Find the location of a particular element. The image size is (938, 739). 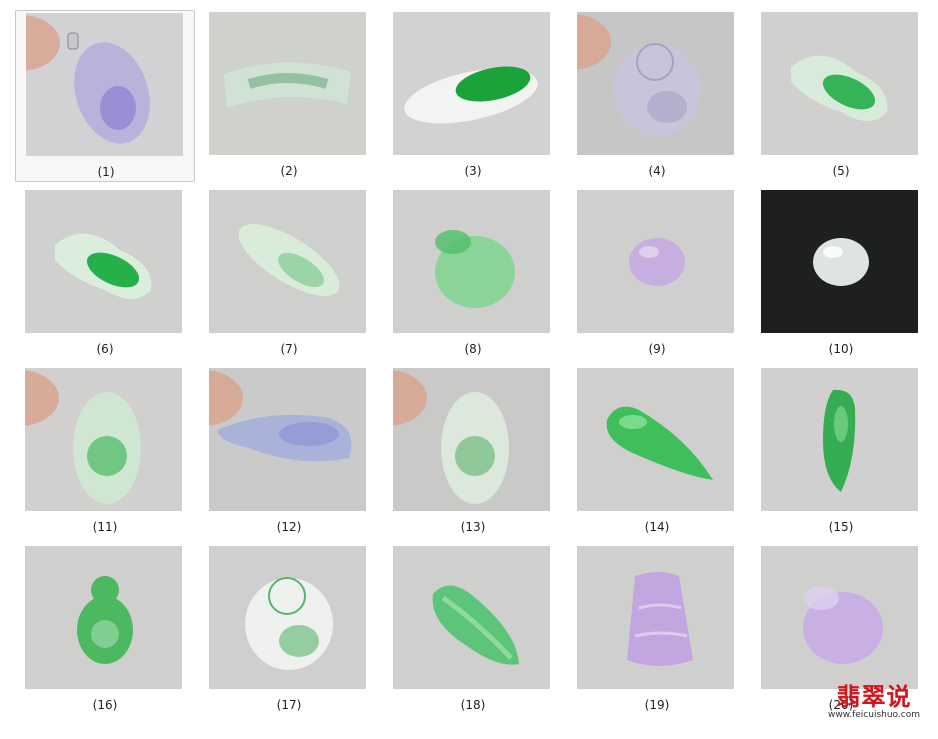

watermark-title: 翡翠说 is located at coordinates (874, 697).